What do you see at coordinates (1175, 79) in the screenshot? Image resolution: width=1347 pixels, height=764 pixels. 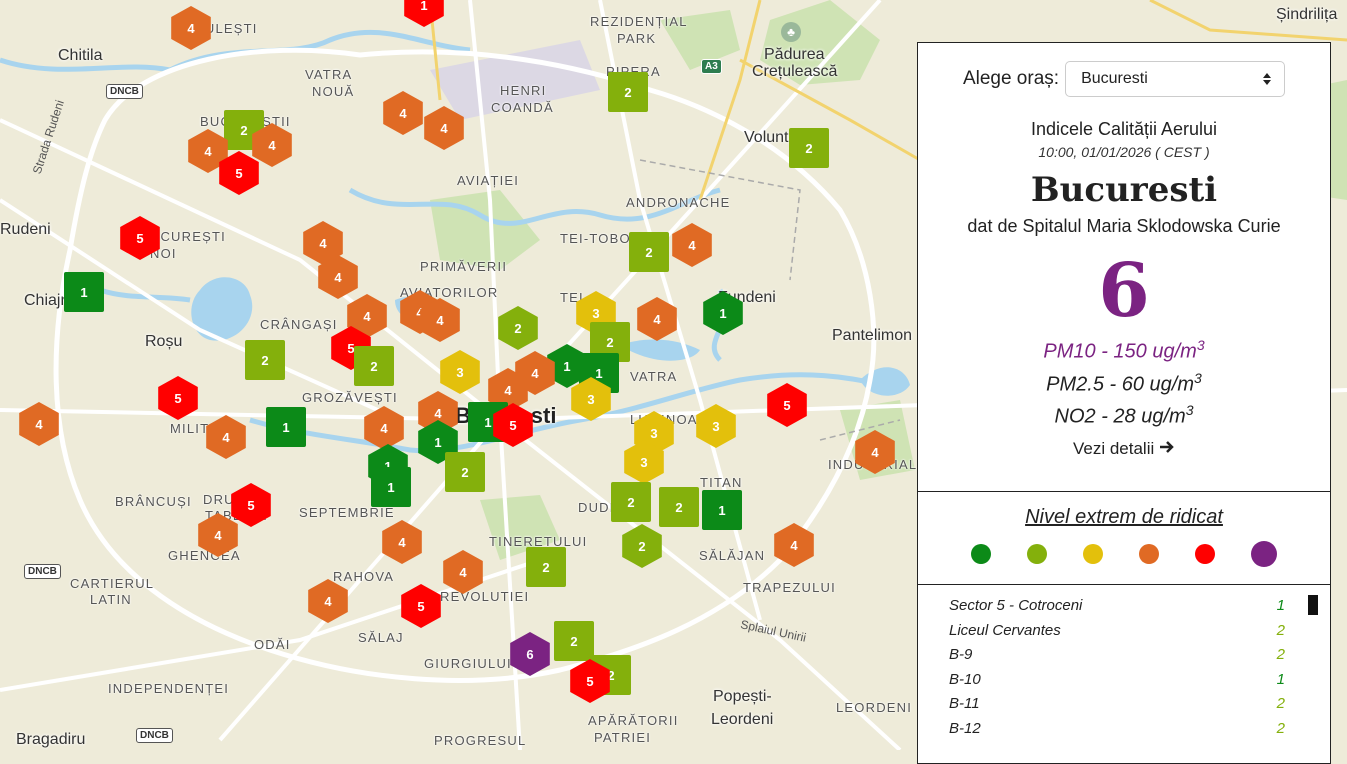 I see `city-select: Bucuresti` at bounding box center [1175, 79].